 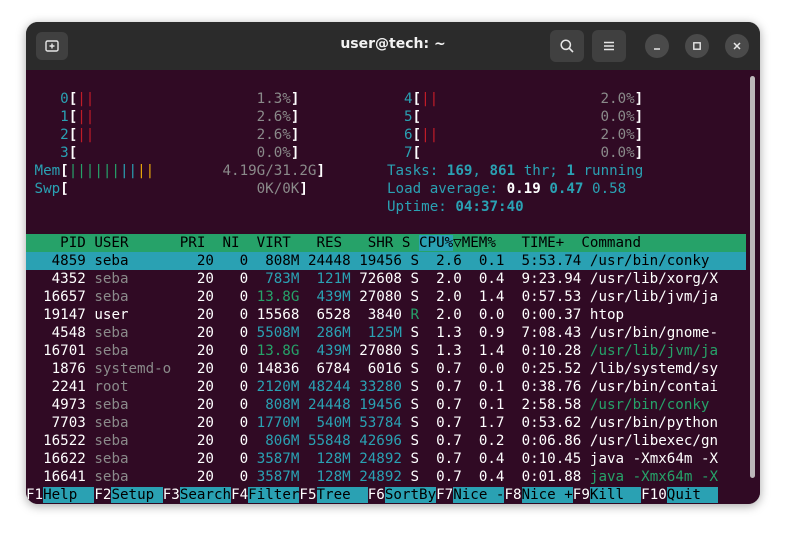 What do you see at coordinates (193, 243) in the screenshot?
I see `col-pri: PRI` at bounding box center [193, 243].